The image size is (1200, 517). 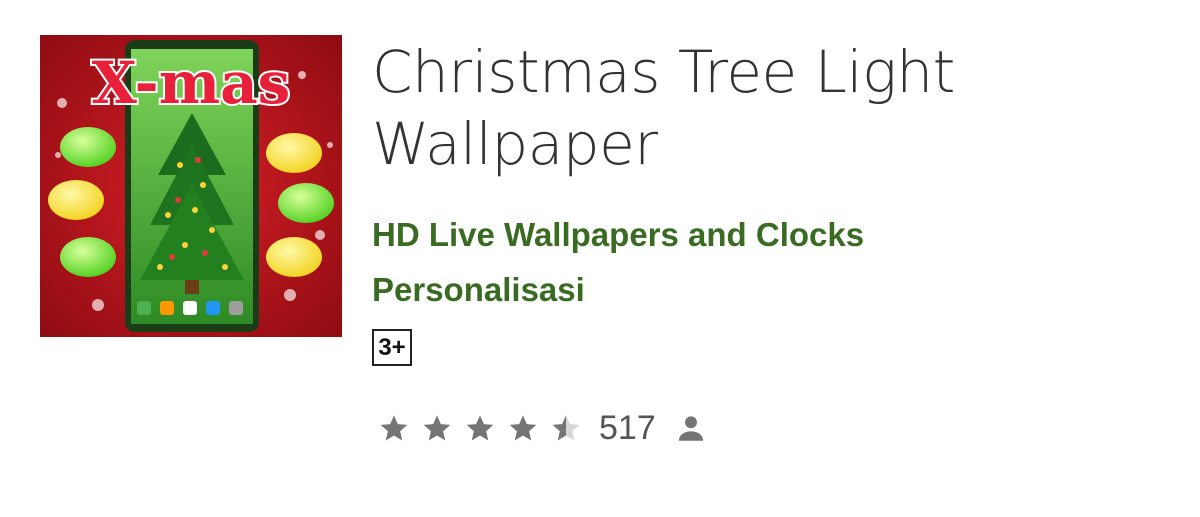 I want to click on category-link: Personalisasi, so click(x=478, y=290).